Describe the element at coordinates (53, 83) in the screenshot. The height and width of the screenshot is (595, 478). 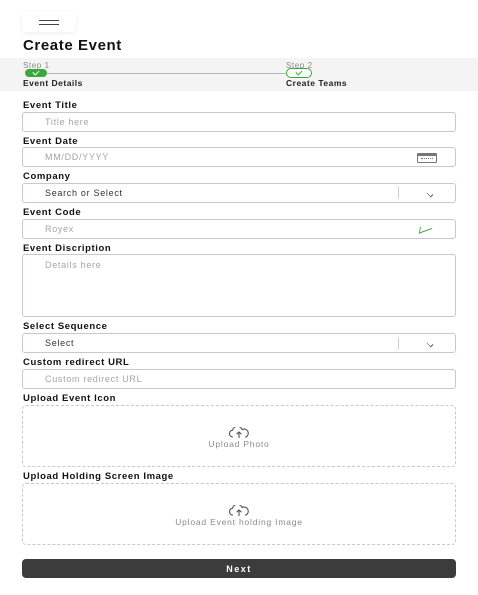
I see `step-1-label: Event Details` at that location.